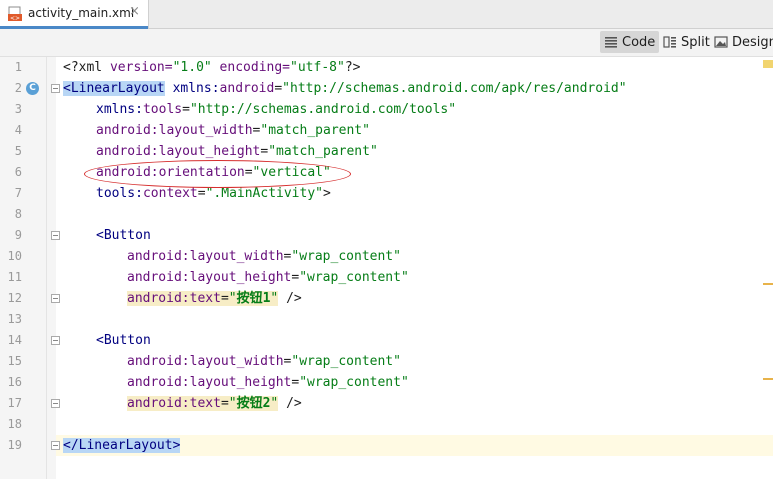 The width and height of the screenshot is (773, 479). I want to click on line-number: 8, so click(18, 214).